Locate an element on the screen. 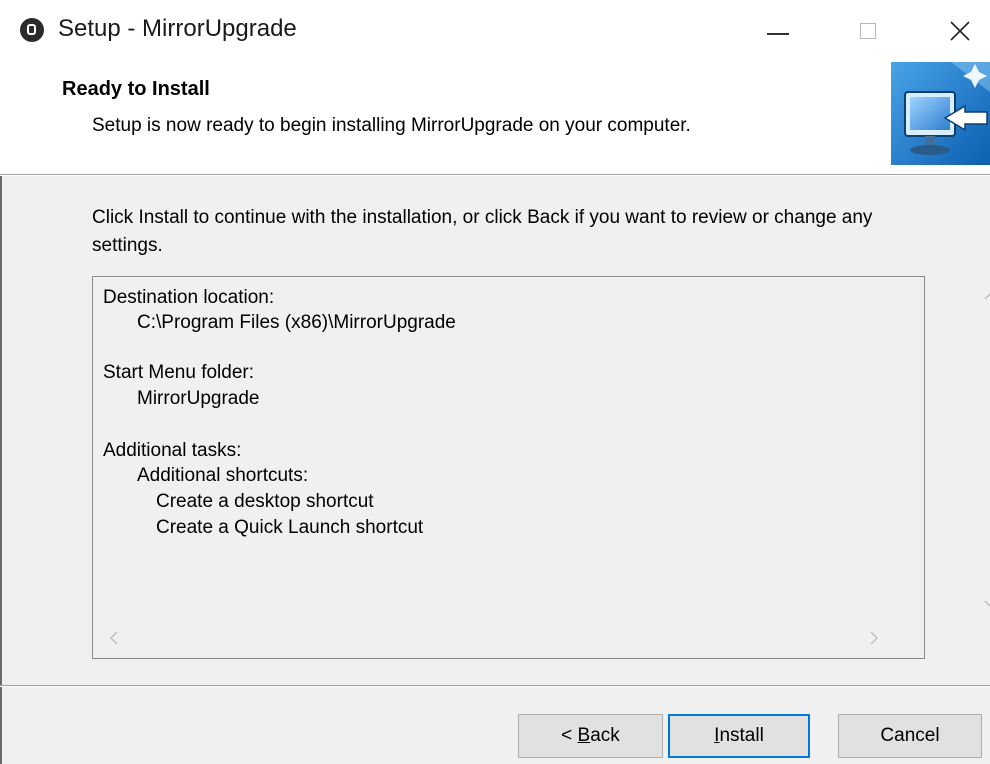  back-button-prefix: < is located at coordinates (569, 735).